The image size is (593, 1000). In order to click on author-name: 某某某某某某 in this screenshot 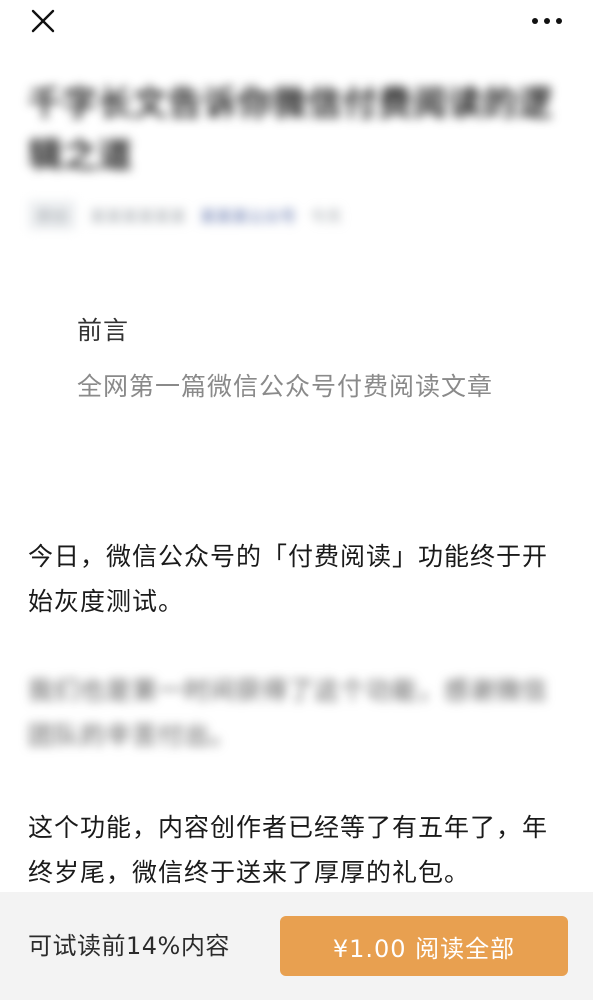, I will do `click(138, 216)`.